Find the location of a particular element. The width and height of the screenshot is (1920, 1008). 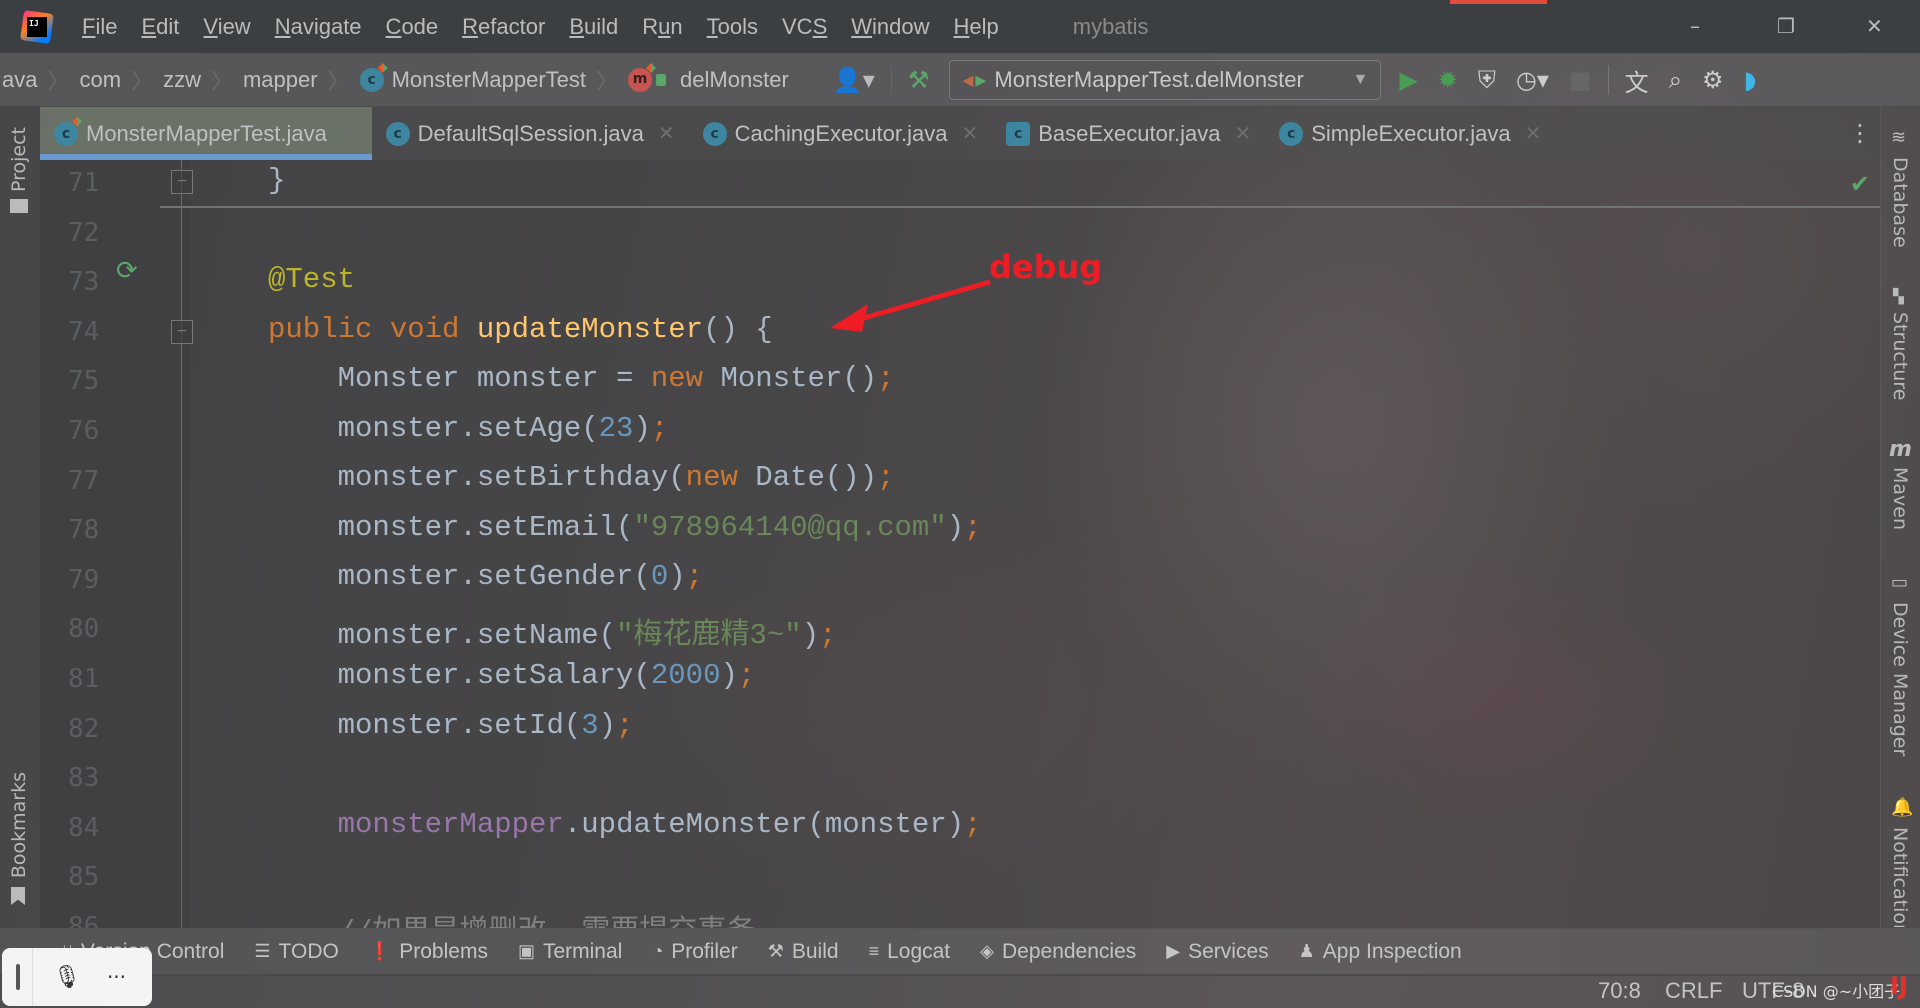

menu-view: View is located at coordinates (226, 27).